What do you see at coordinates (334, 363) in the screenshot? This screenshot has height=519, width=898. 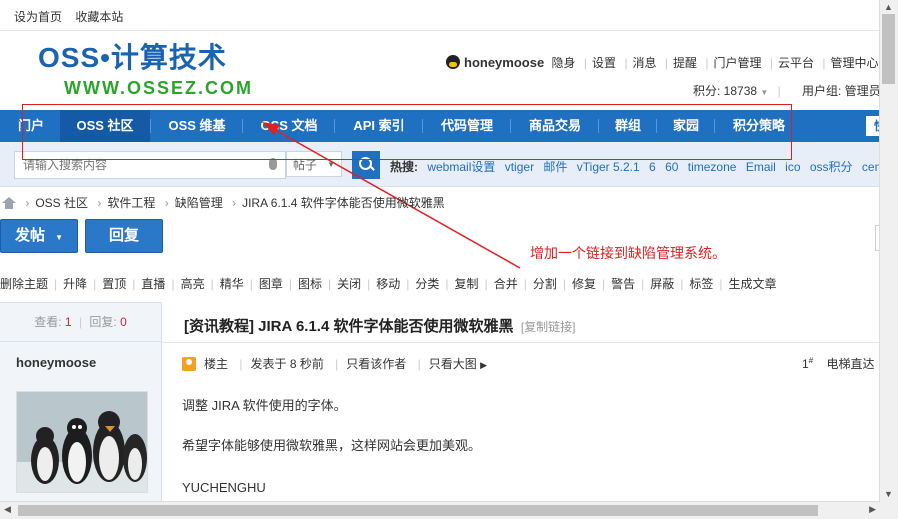 I see `post-meta: 楼主 | 发表于 8 秒前 | 只看该作者 | 只看大图 ▶` at bounding box center [334, 363].